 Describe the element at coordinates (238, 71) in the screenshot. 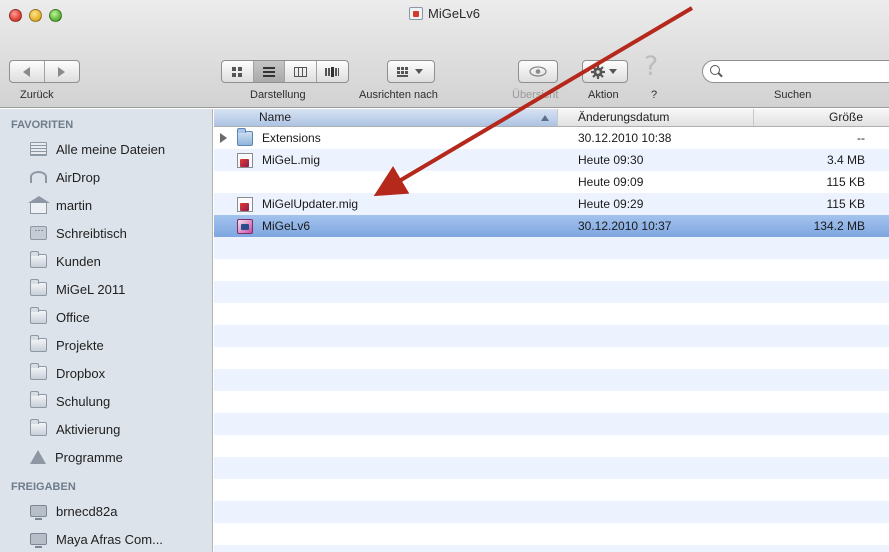

I see `icon-view-button` at that location.